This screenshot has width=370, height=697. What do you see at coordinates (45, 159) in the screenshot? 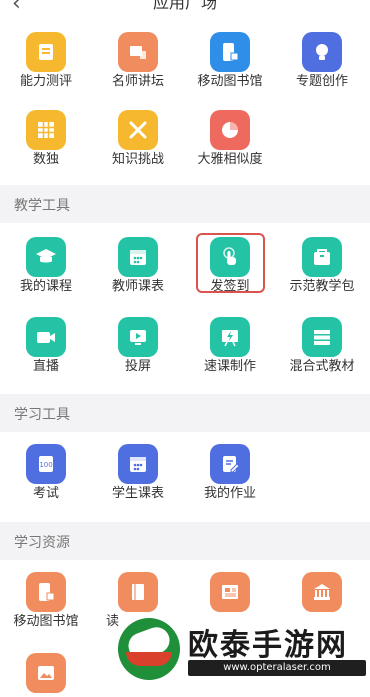
I see `app-label: 数独` at bounding box center [45, 159].